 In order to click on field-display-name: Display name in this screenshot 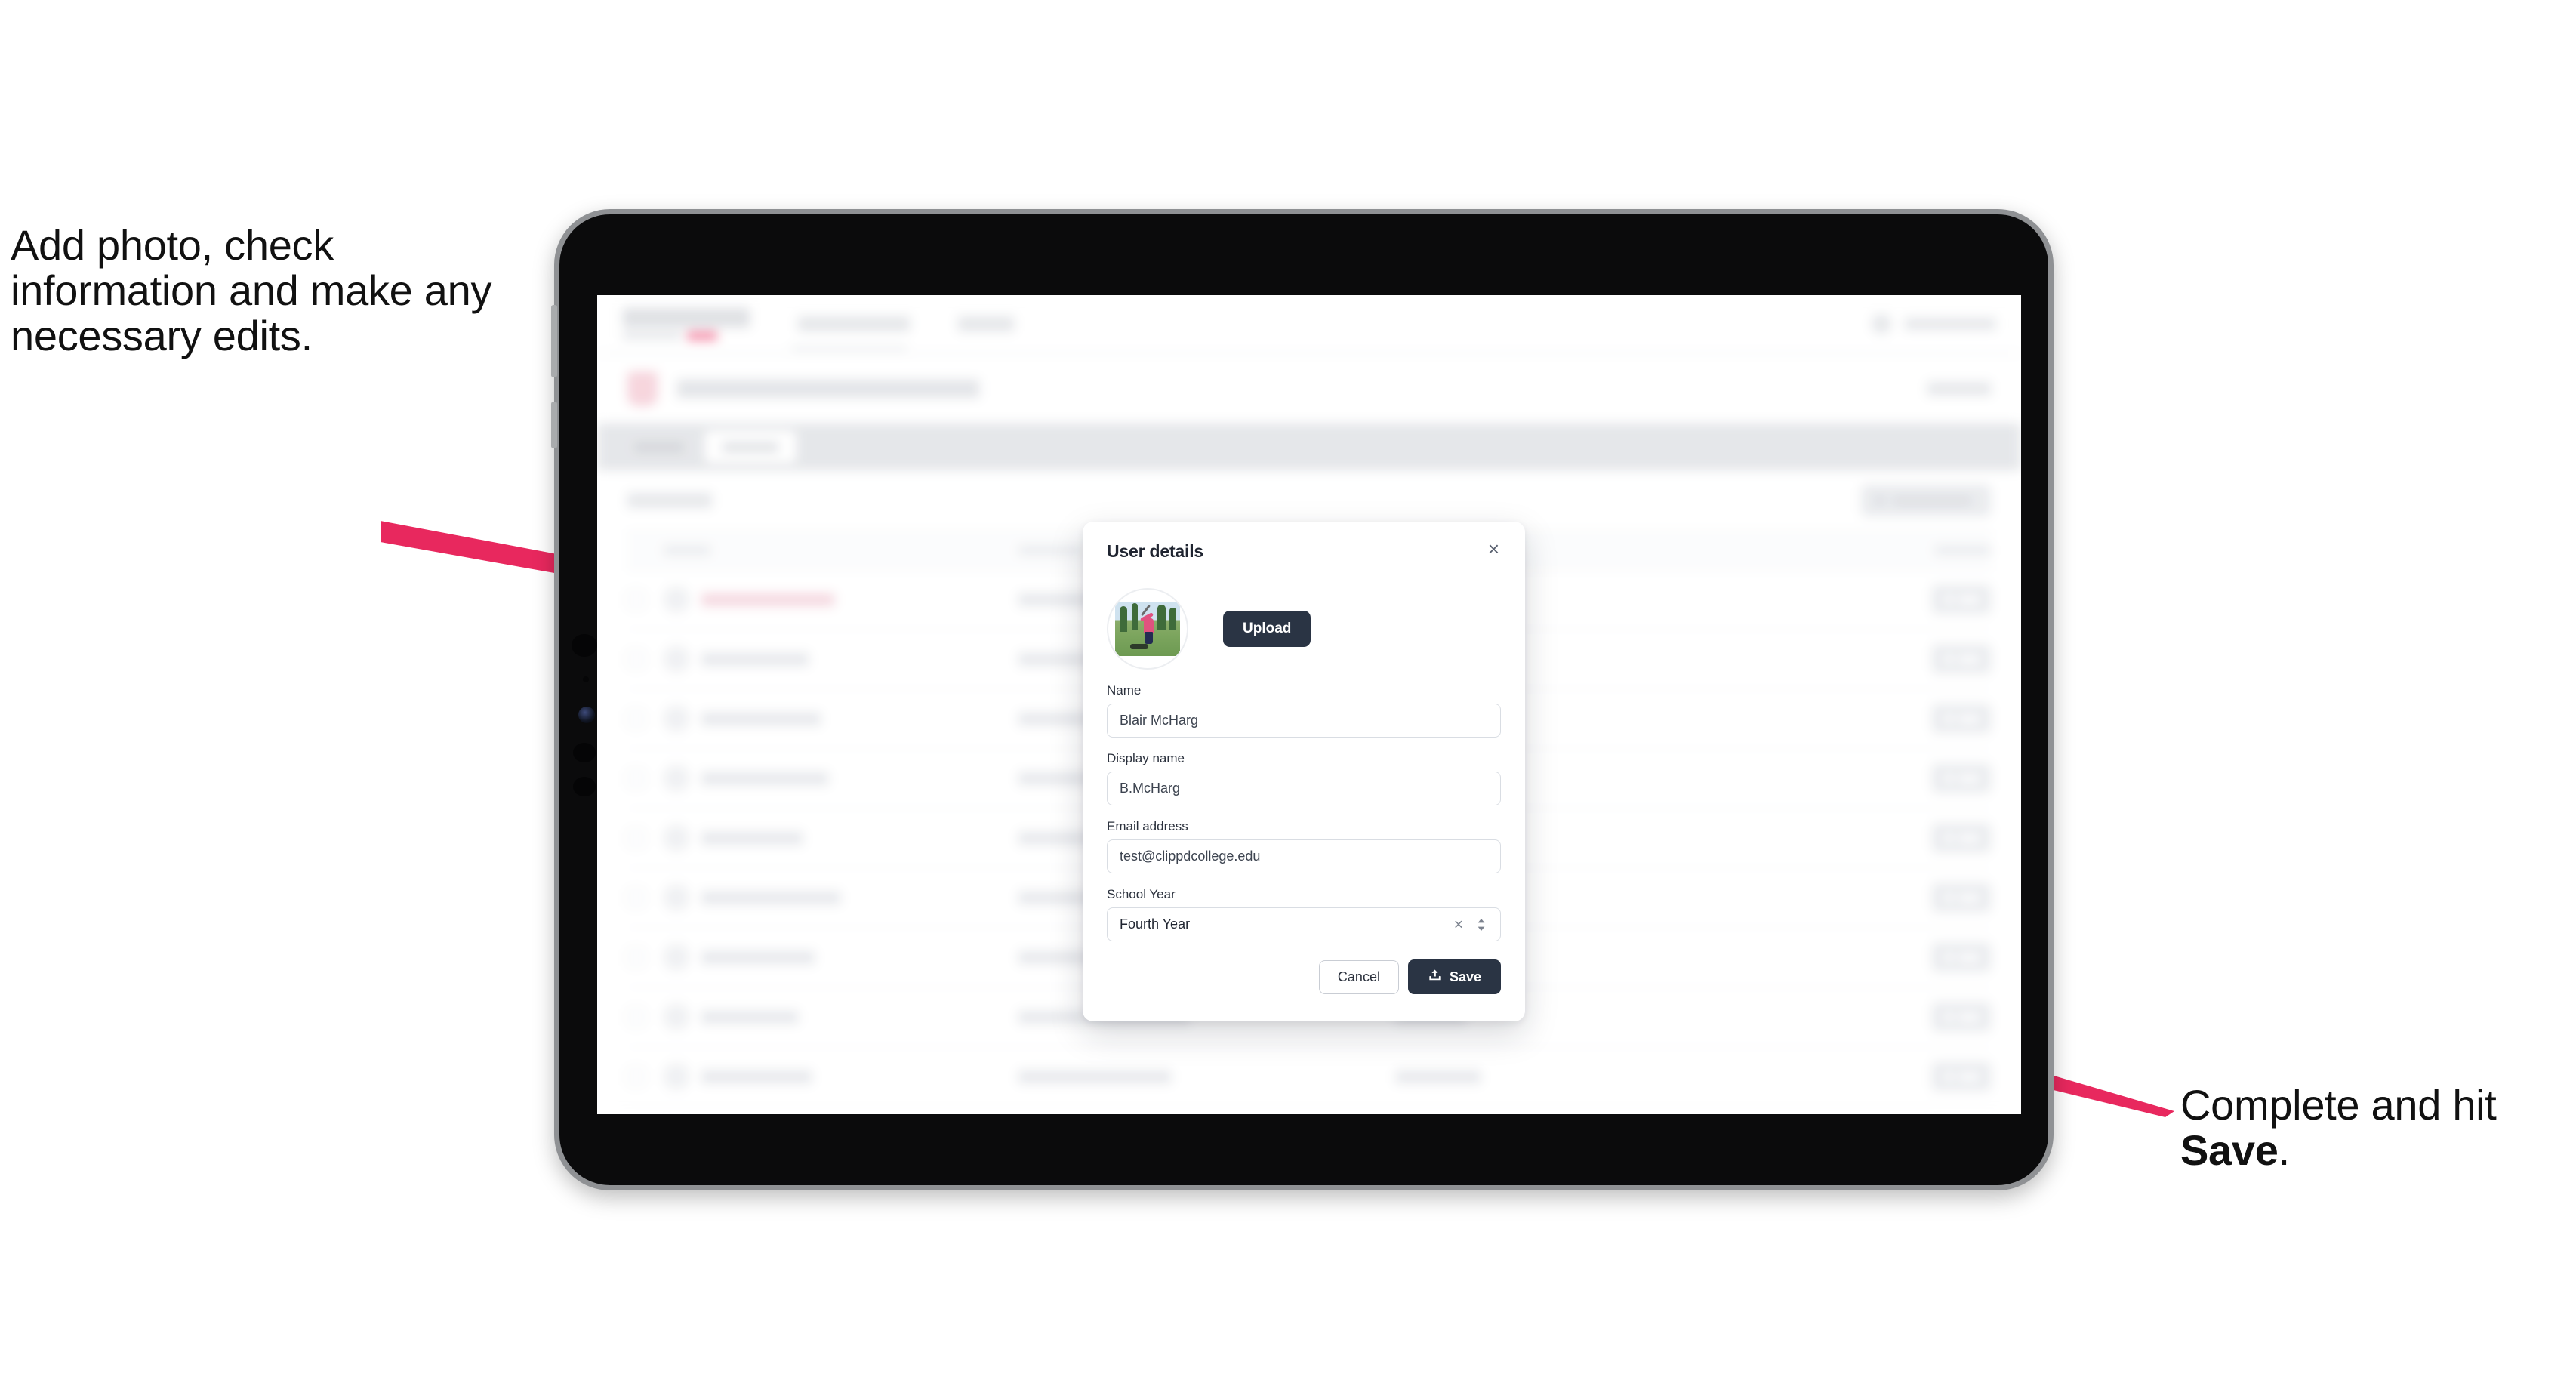, I will do `click(1304, 778)`.